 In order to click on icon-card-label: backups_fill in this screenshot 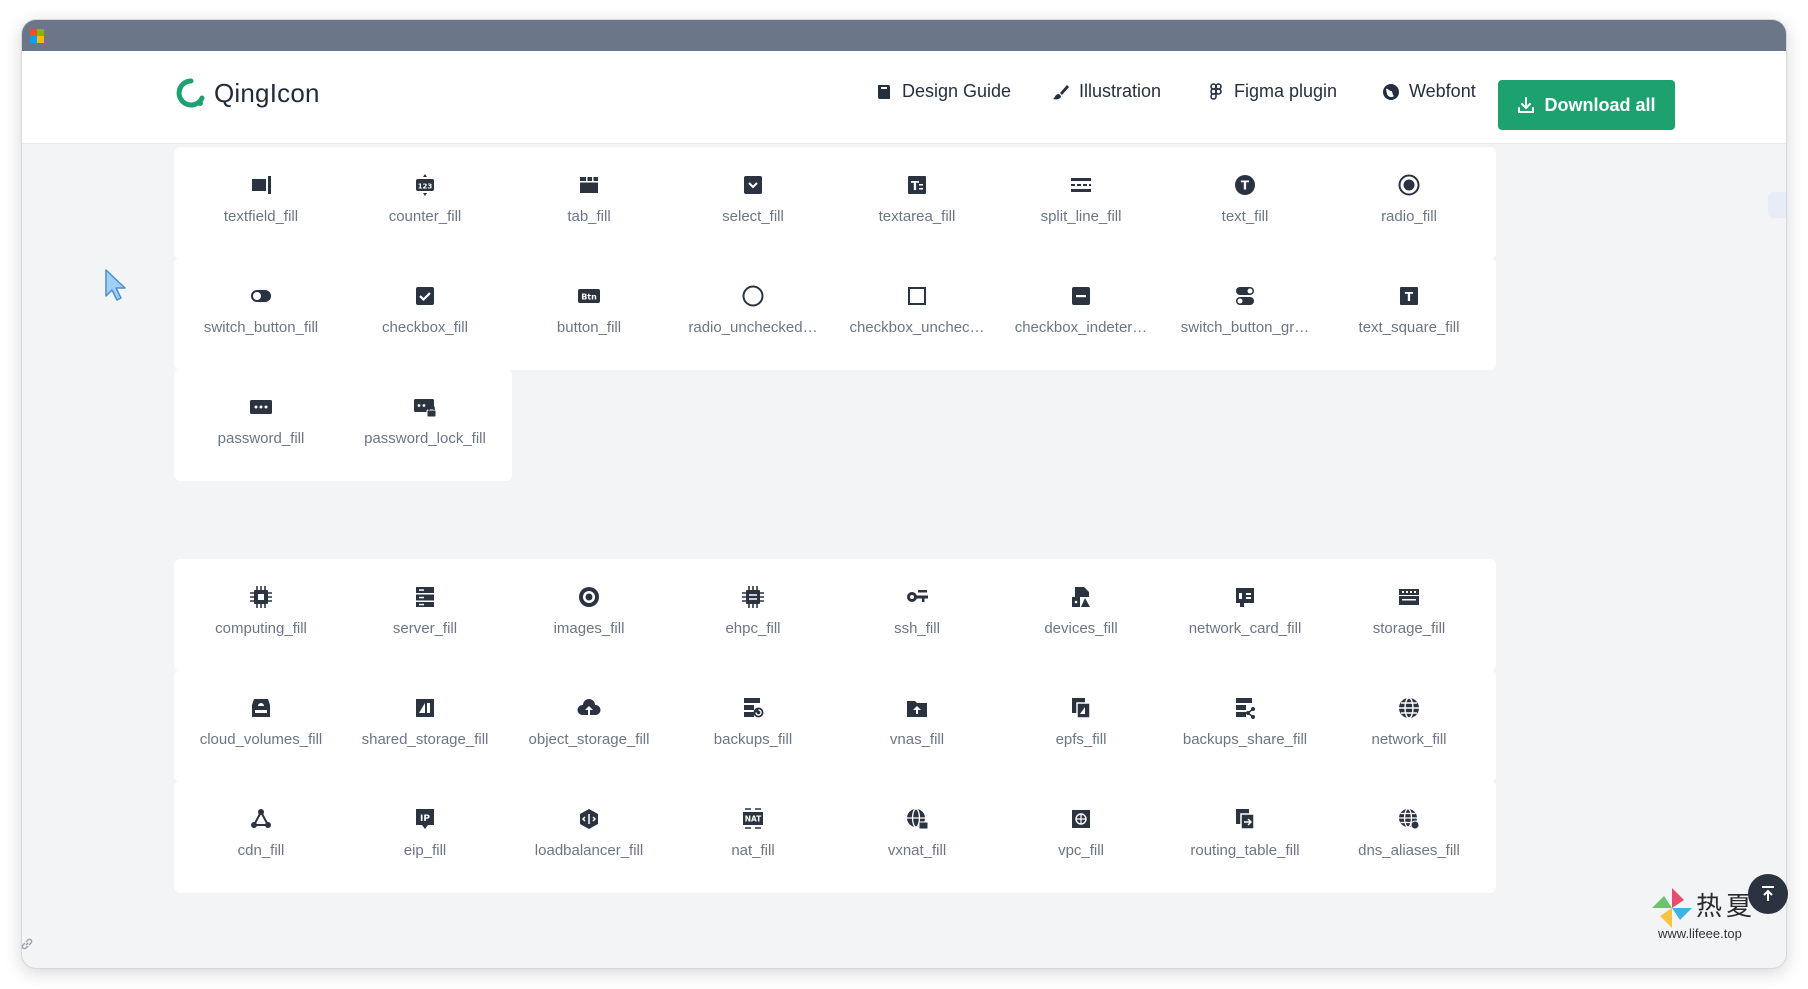, I will do `click(753, 739)`.